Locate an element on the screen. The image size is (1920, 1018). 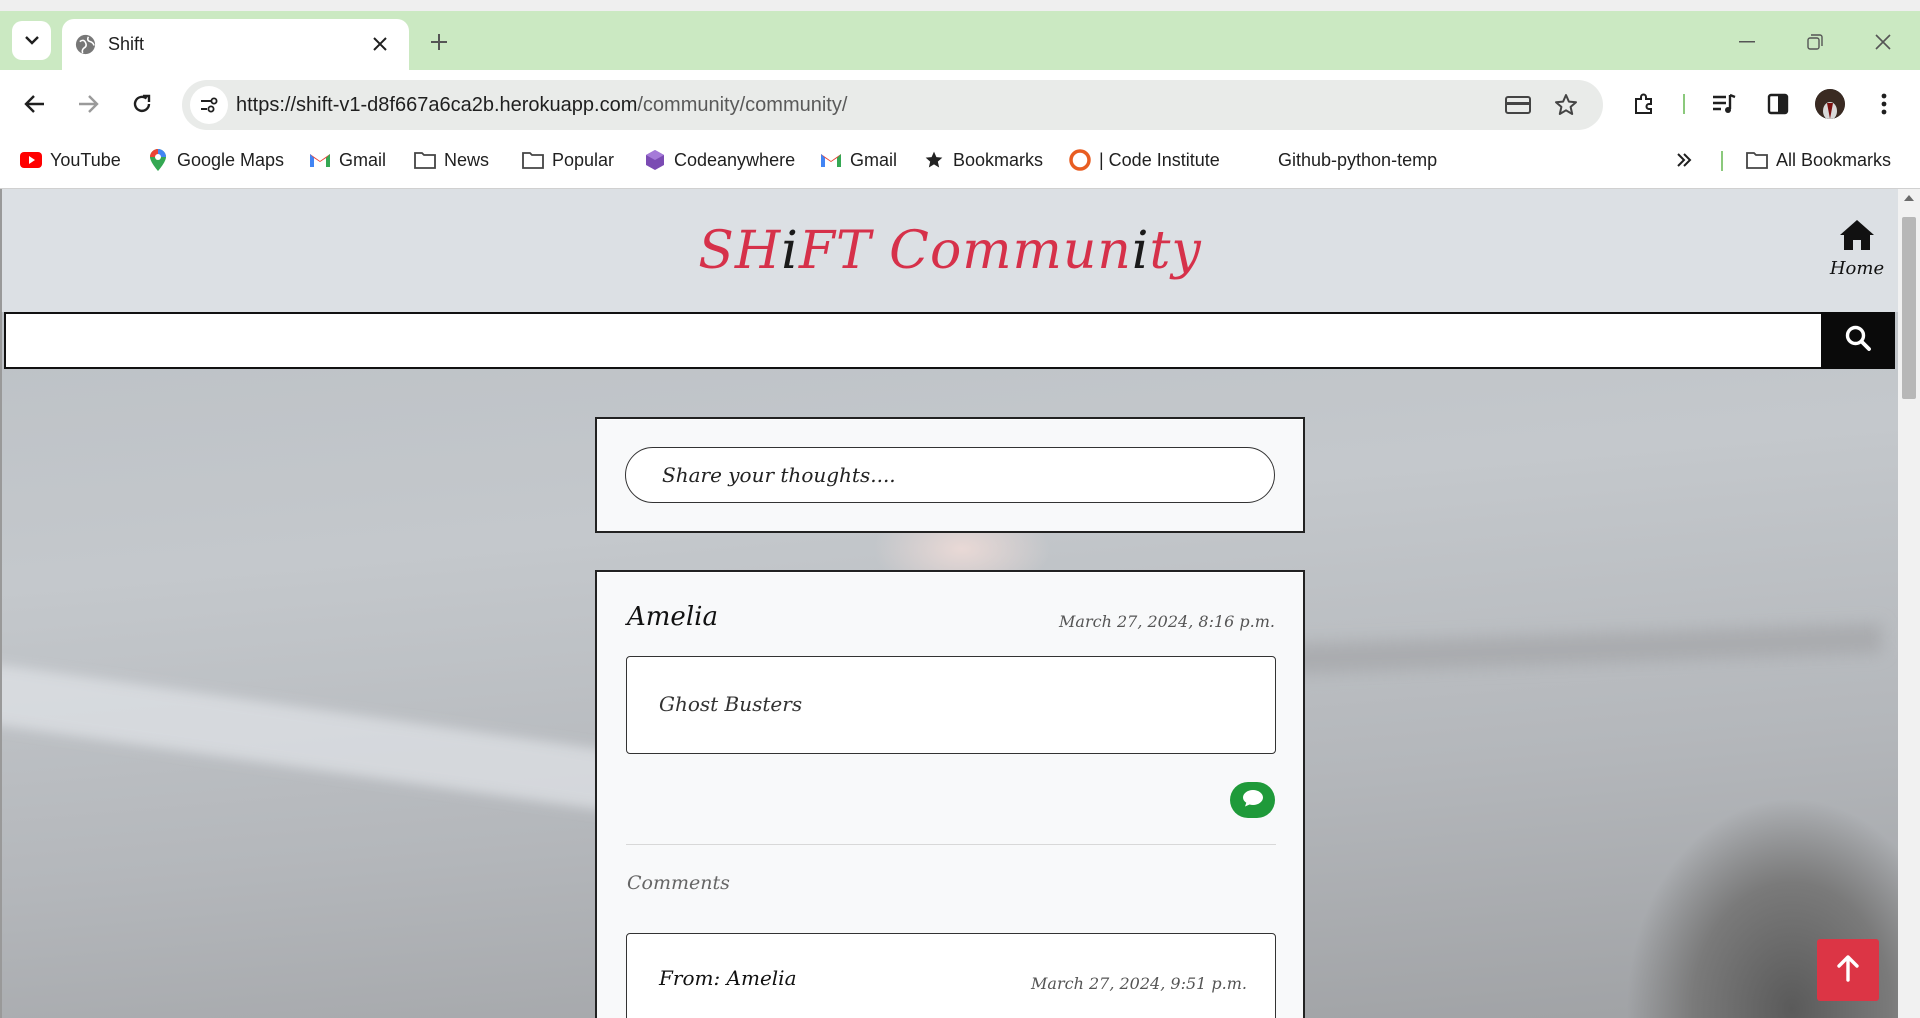
globe-icon is located at coordinates (85, 44).